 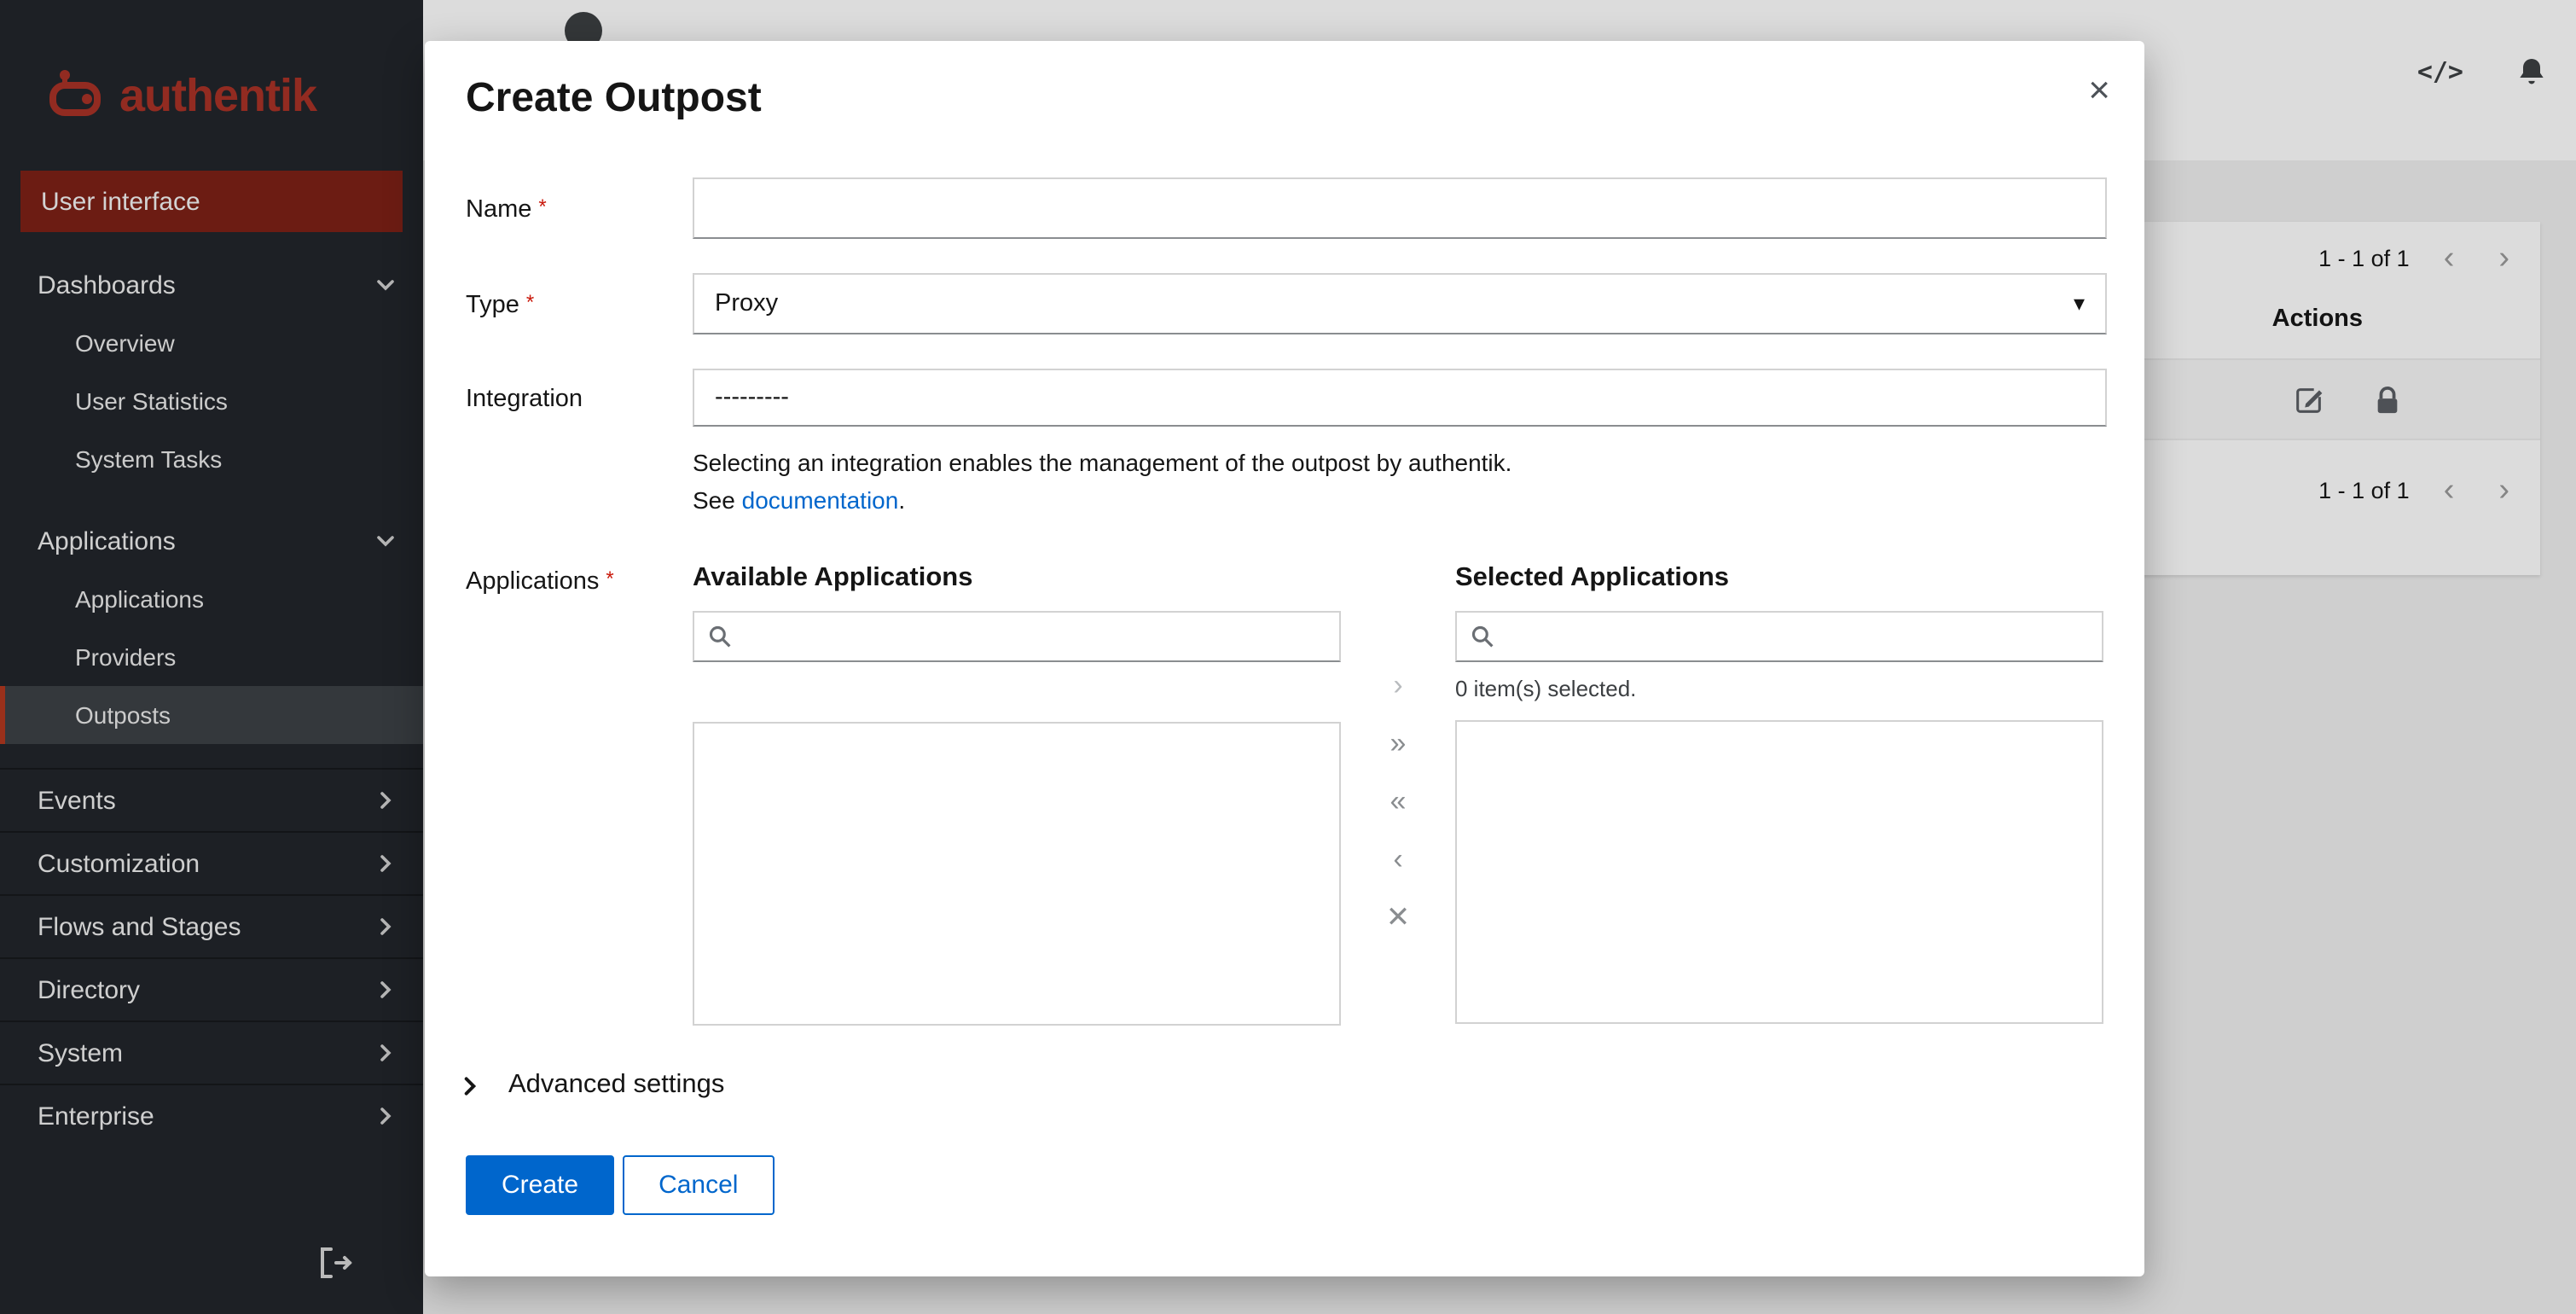 I want to click on type-select: Proxy ▾, so click(x=1400, y=303).